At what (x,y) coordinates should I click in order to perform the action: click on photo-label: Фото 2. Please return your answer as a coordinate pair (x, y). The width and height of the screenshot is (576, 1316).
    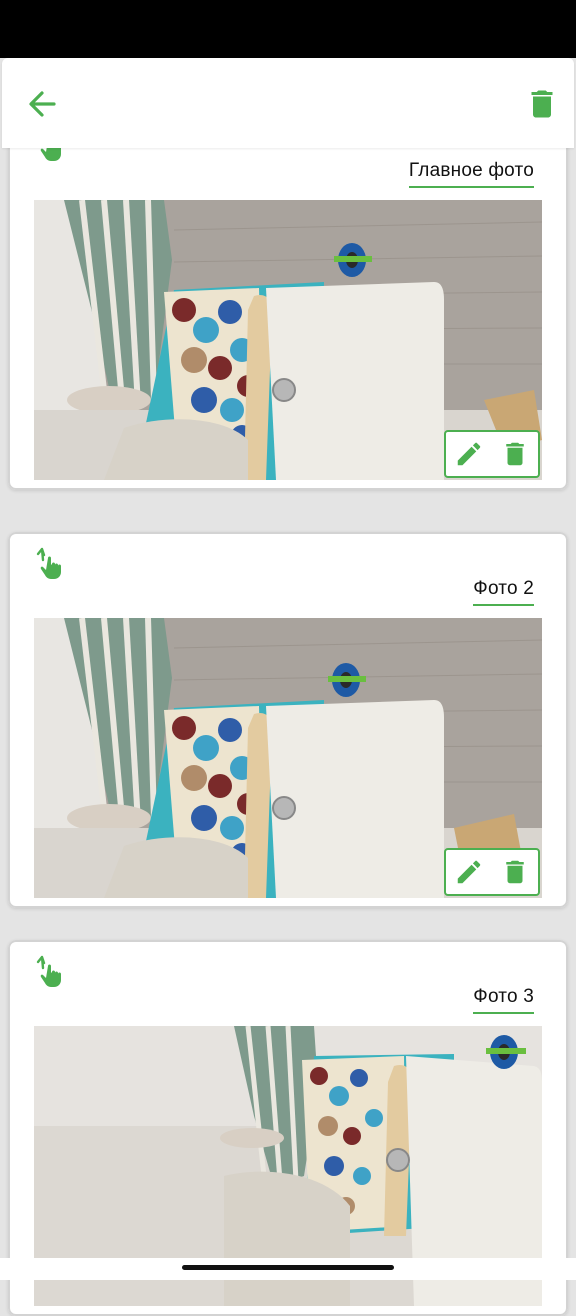
    Looking at the image, I should click on (503, 592).